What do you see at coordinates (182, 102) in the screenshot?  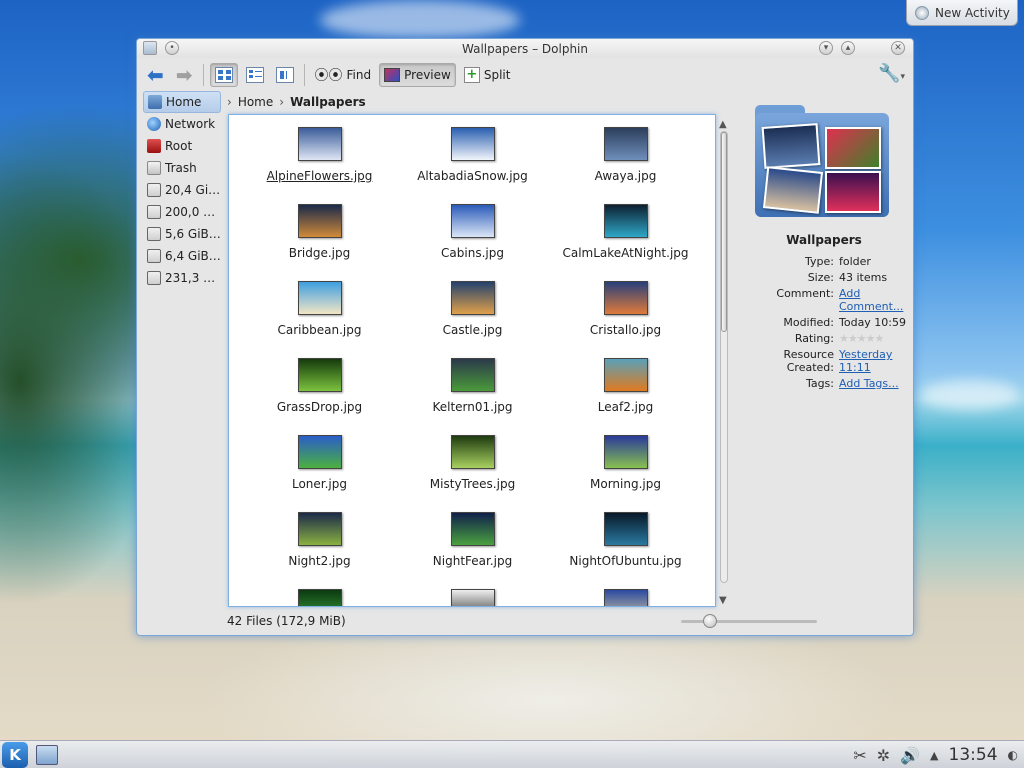 I see `places-item: Home` at bounding box center [182, 102].